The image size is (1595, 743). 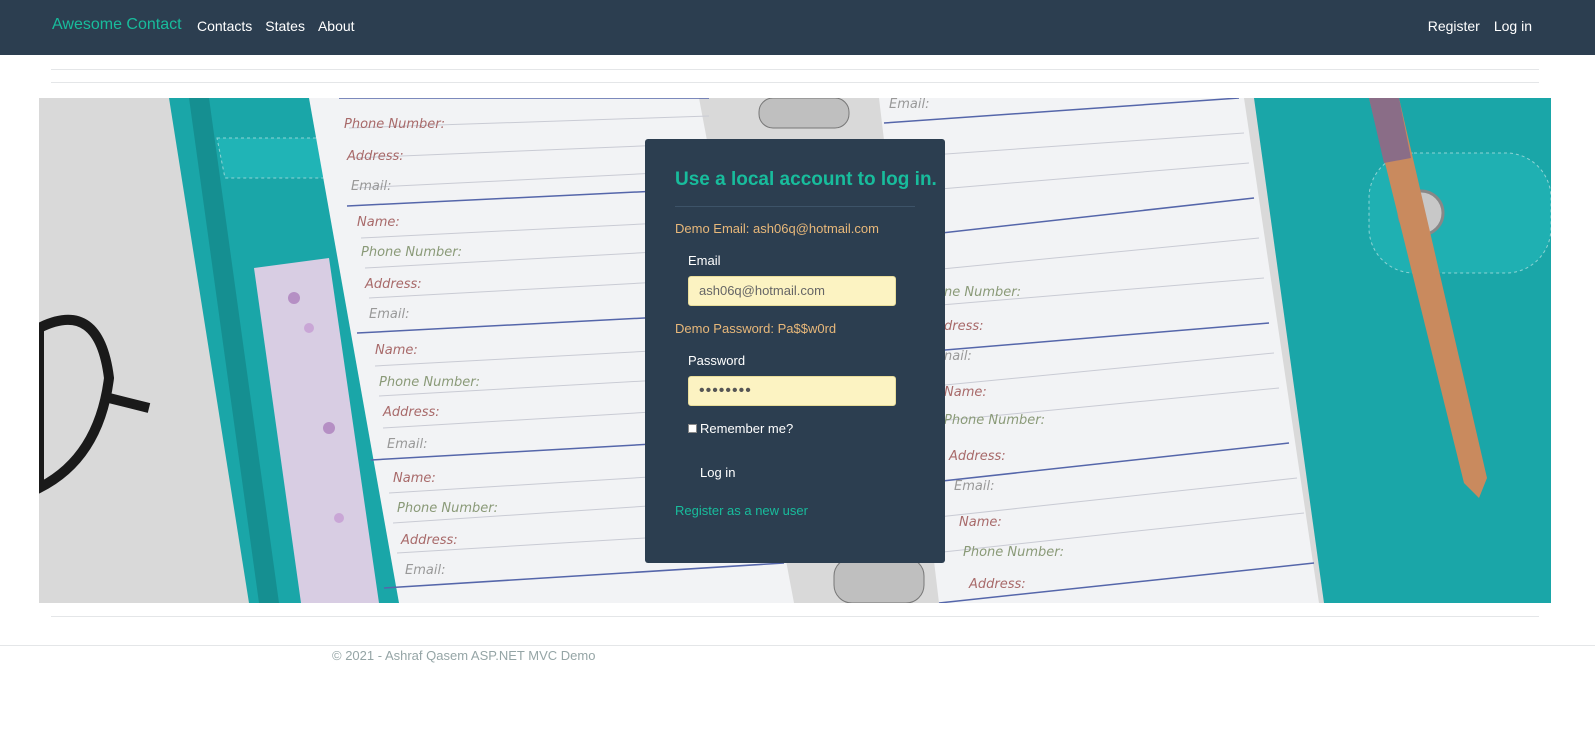 I want to click on register-new-user-link: Register as a new user, so click(x=741, y=510).